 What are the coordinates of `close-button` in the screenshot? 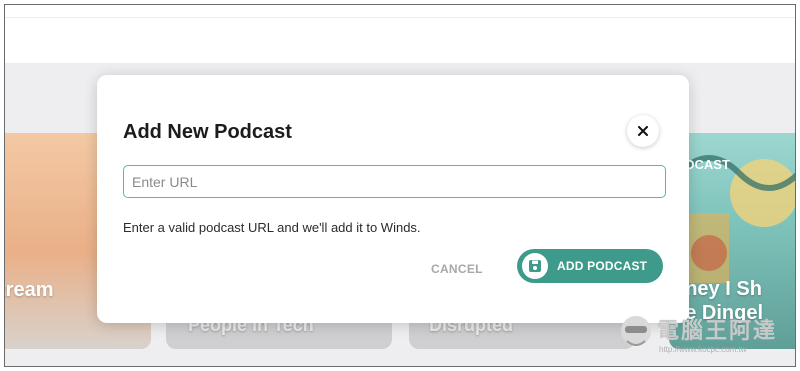 It's located at (643, 131).